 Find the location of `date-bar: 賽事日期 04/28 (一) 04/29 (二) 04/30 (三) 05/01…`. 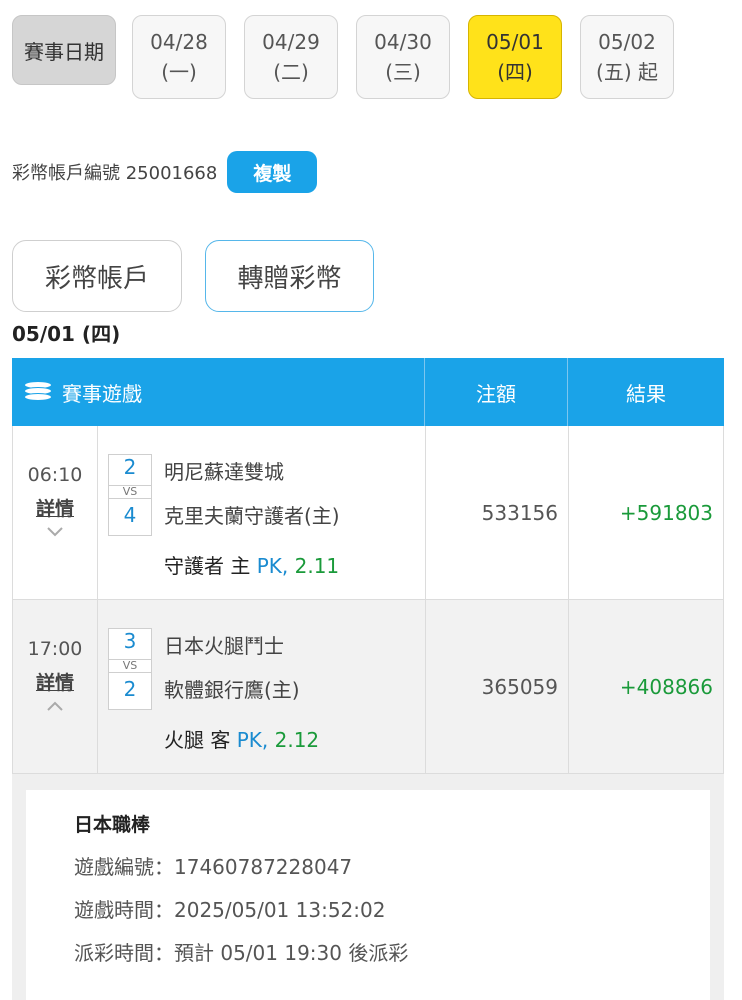

date-bar: 賽事日期 04/28 (一) 04/29 (二) 04/30 (三) 05/01… is located at coordinates (372, 58).